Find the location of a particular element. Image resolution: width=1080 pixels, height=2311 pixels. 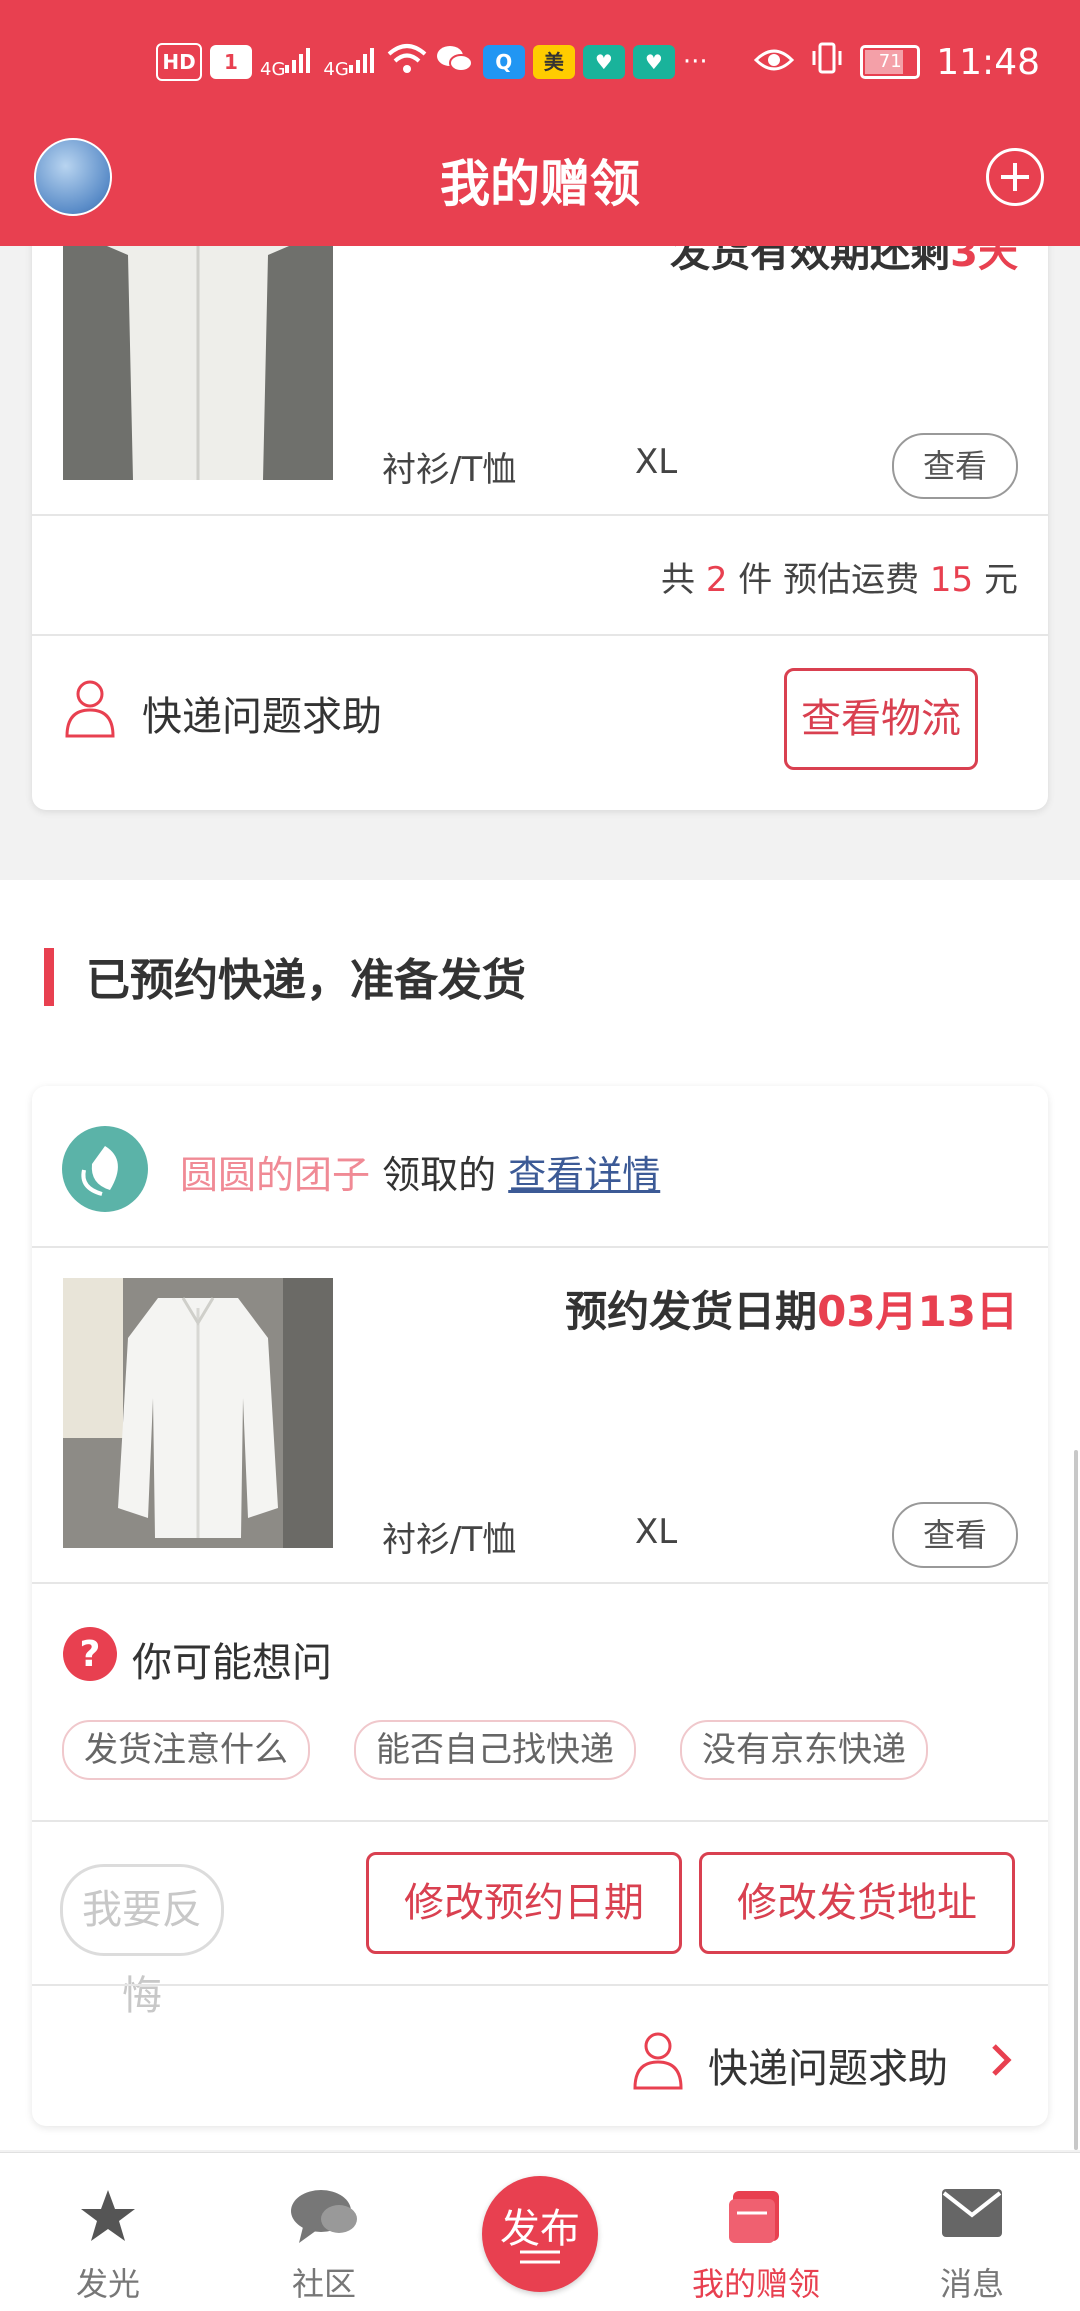

faq-chip: 发货注意什么 is located at coordinates (186, 1750).